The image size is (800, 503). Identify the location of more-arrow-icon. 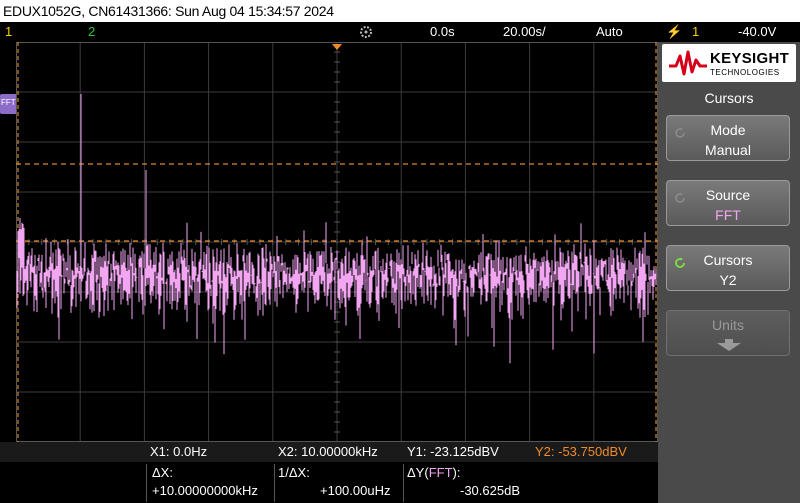
(729, 345).